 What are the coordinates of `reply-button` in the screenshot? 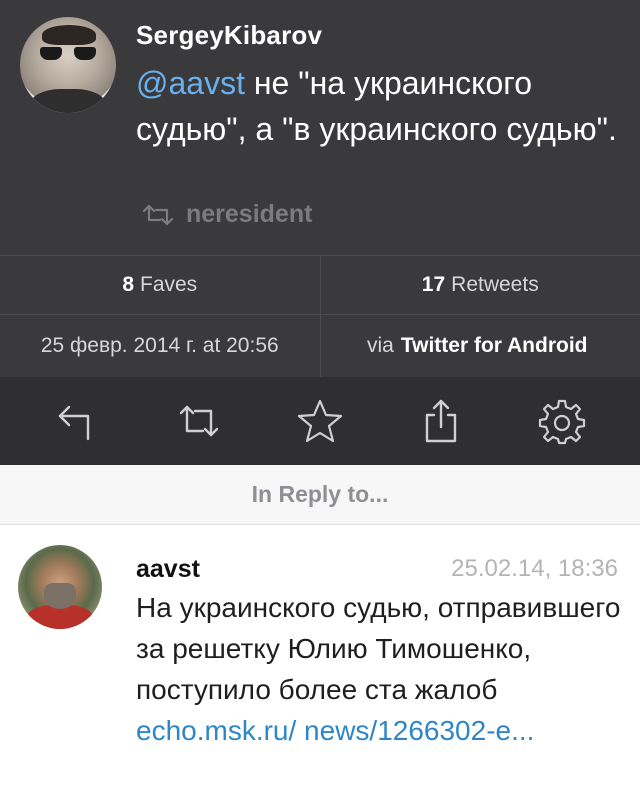 It's located at (78, 421).